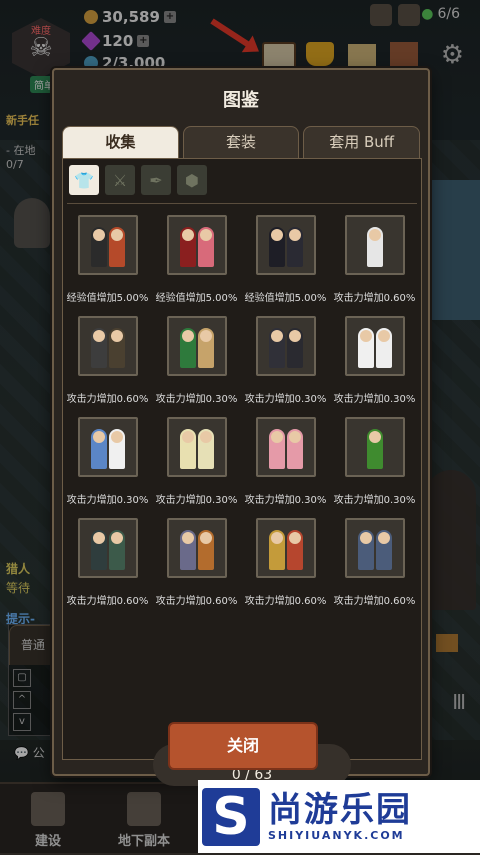 The width and height of the screenshot is (480, 855). Describe the element at coordinates (120, 142) in the screenshot. I see `tab-collect: 收集` at that location.